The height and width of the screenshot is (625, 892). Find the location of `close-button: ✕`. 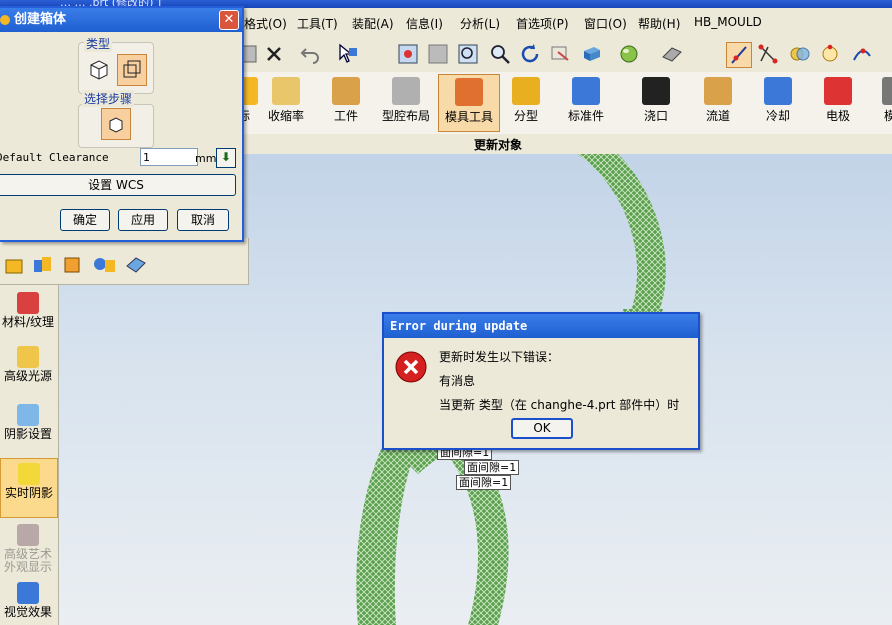

close-button: ✕ is located at coordinates (229, 20).